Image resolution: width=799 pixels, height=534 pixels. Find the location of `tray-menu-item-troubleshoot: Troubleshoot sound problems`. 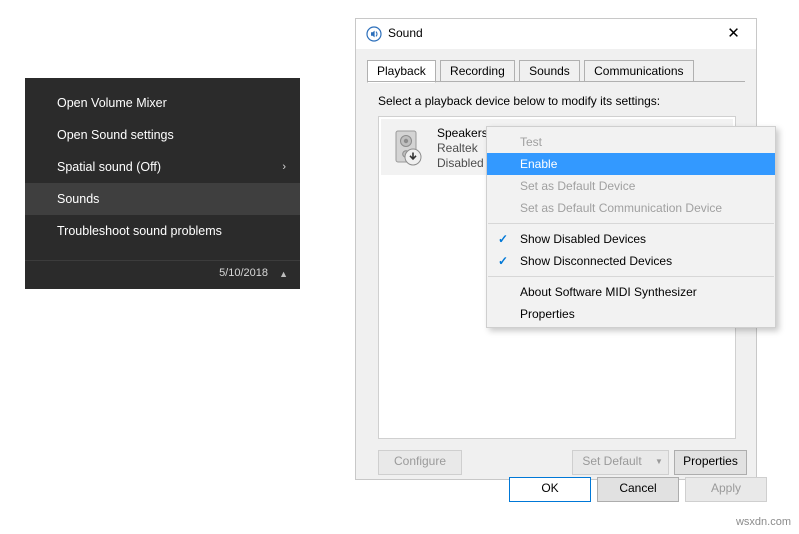

tray-menu-item-troubleshoot: Troubleshoot sound problems is located at coordinates (162, 231).